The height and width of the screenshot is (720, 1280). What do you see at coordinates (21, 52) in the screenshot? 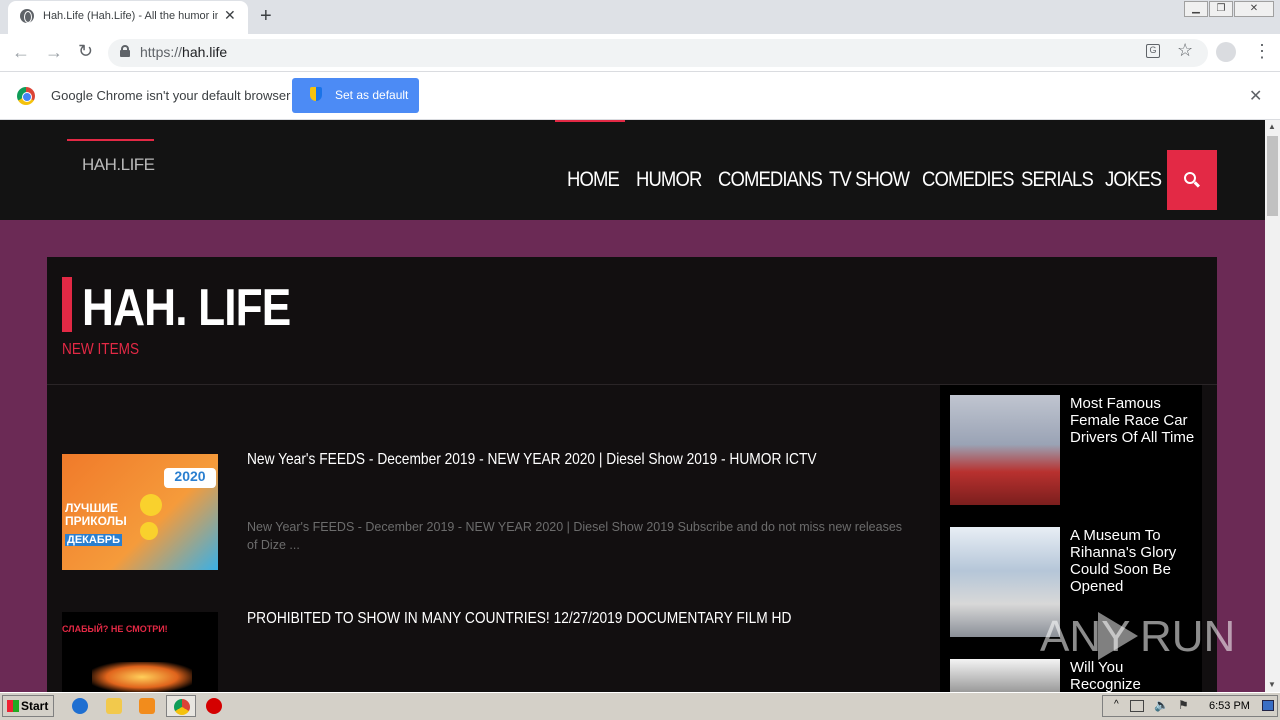
I see `back-icon: ←` at bounding box center [21, 52].